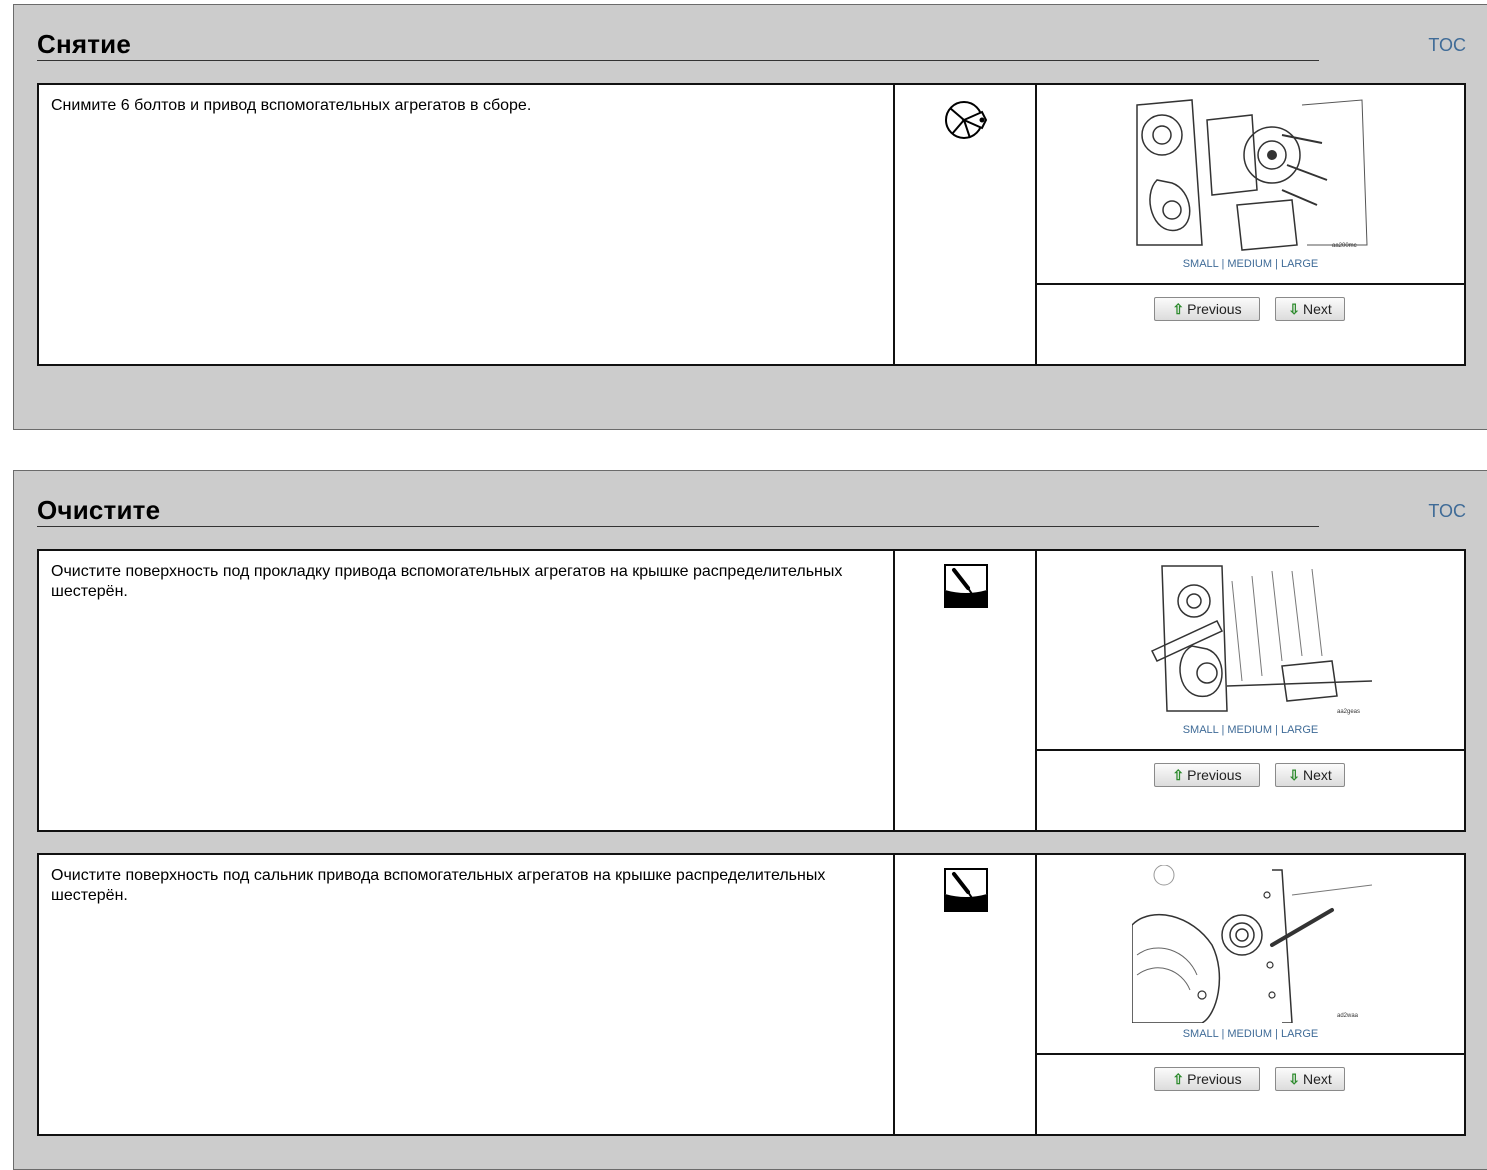 Image resolution: width=1487 pixels, height=1170 pixels. I want to click on section-title: Снятие, so click(84, 44).